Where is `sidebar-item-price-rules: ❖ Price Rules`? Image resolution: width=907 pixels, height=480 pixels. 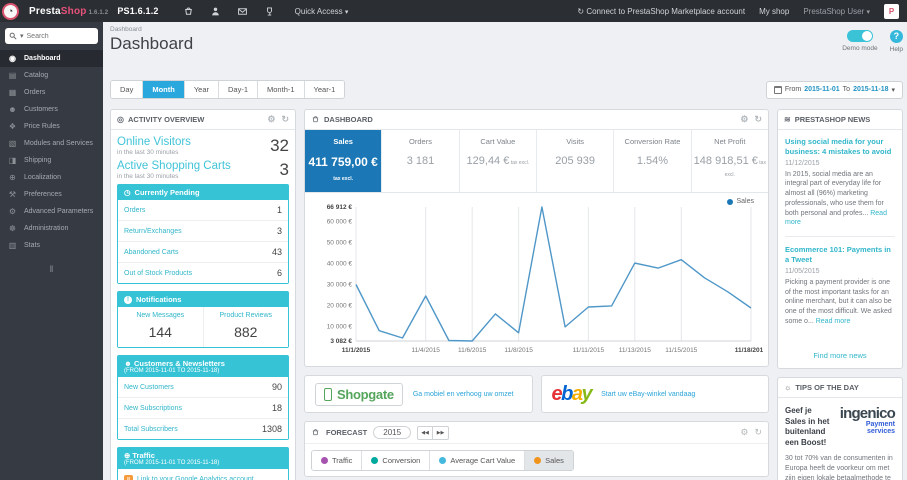 sidebar-item-price-rules: ❖ Price Rules is located at coordinates (51, 126).